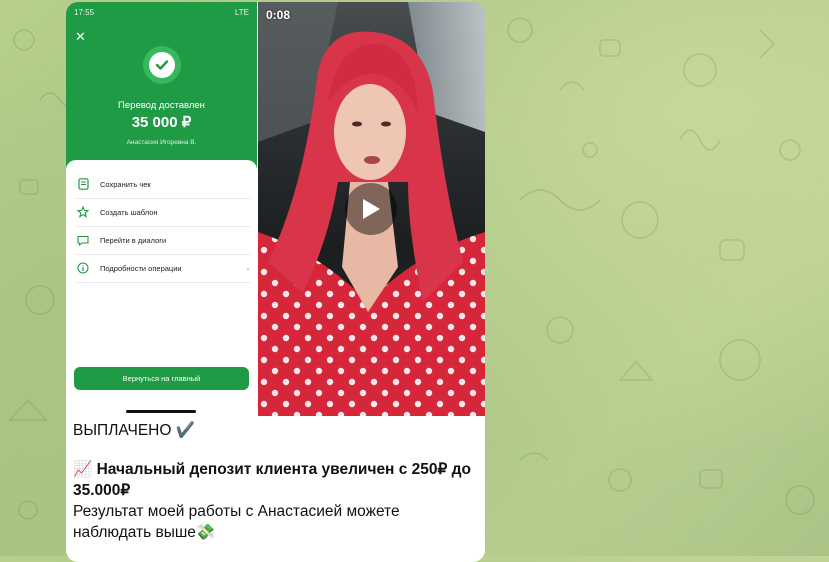 Image resolution: width=829 pixels, height=562 pixels. I want to click on info-icon, so click(83, 268).